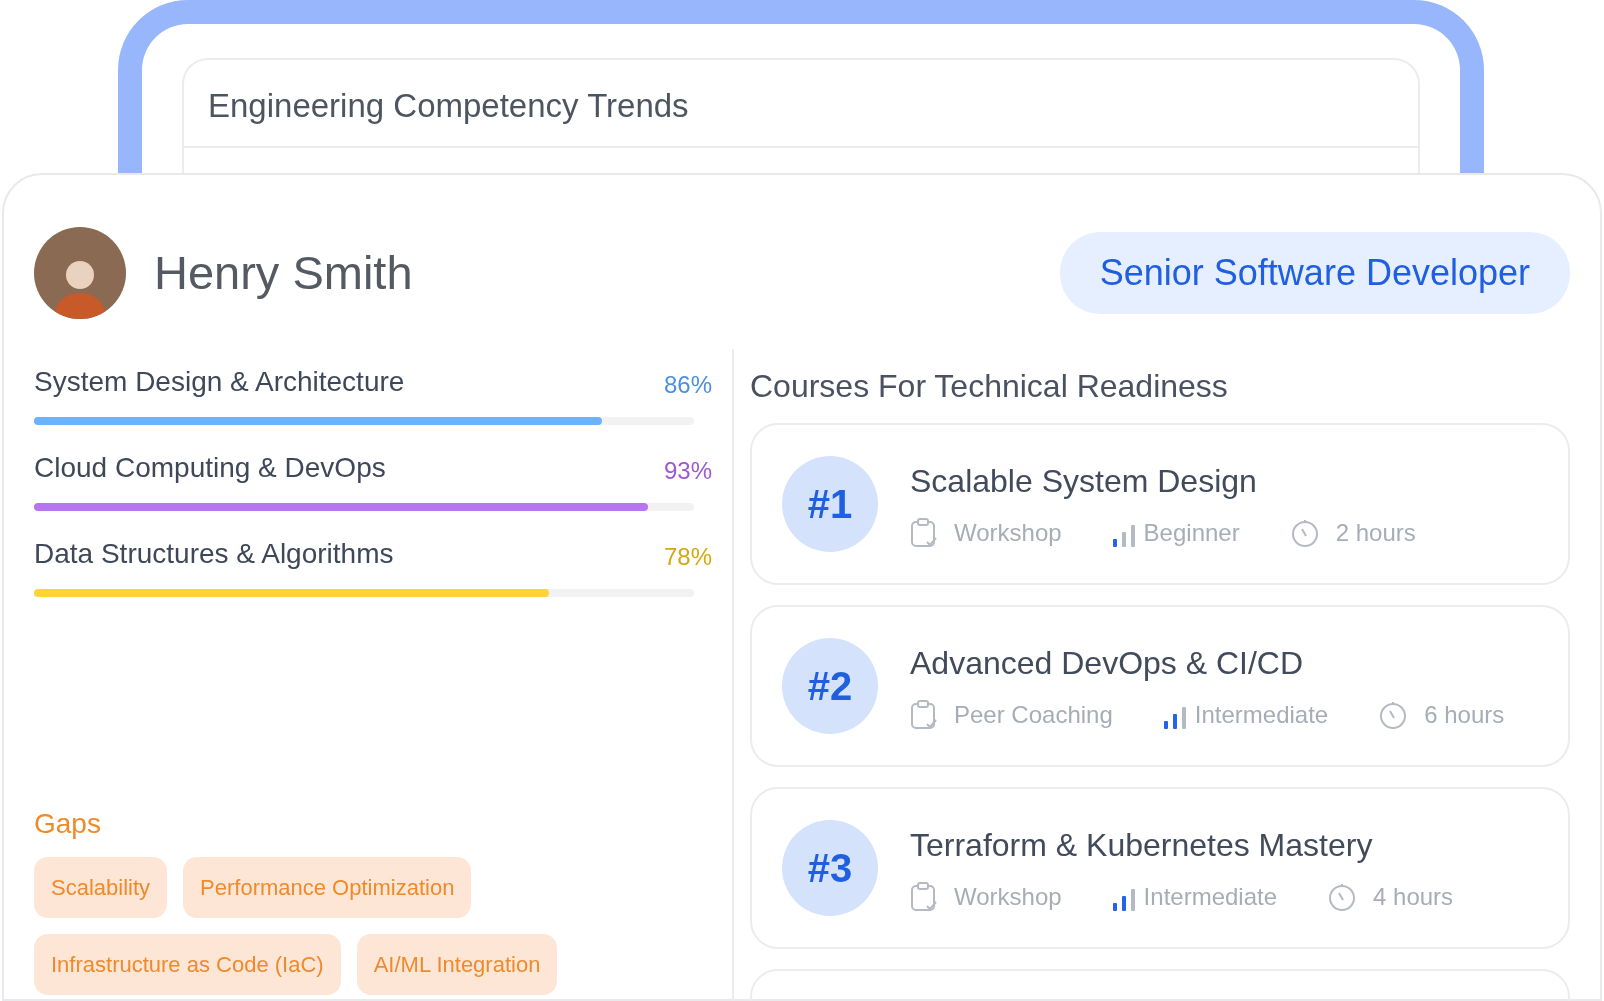 The image size is (1604, 1001). Describe the element at coordinates (687, 471) in the screenshot. I see `skill-percent: 93%` at that location.